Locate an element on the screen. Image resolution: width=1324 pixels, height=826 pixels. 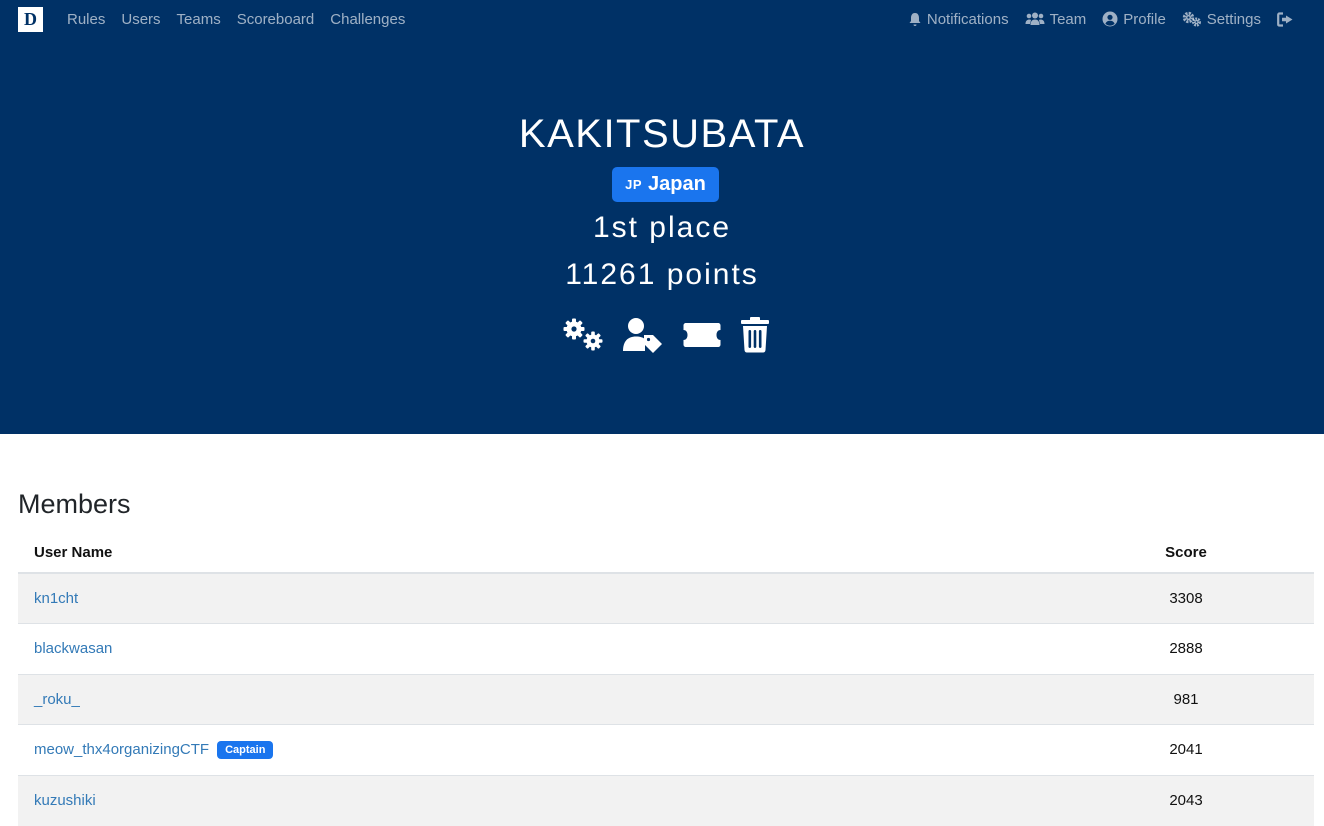
nav-scoreboard: Scoreboard is located at coordinates (276, 19).